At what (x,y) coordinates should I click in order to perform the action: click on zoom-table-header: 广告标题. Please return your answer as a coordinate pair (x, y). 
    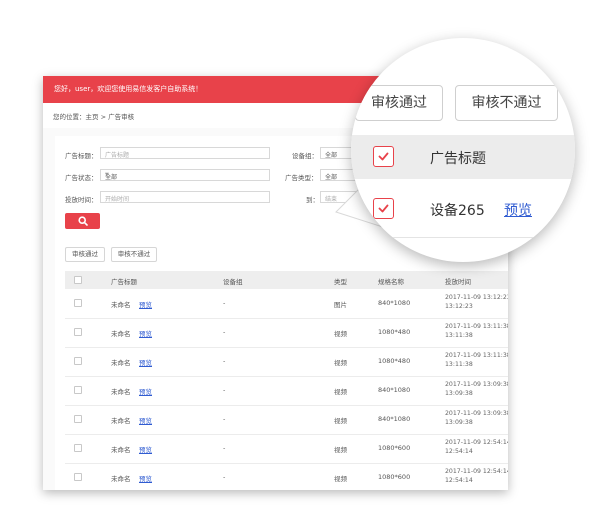
    Looking at the image, I should click on (463, 157).